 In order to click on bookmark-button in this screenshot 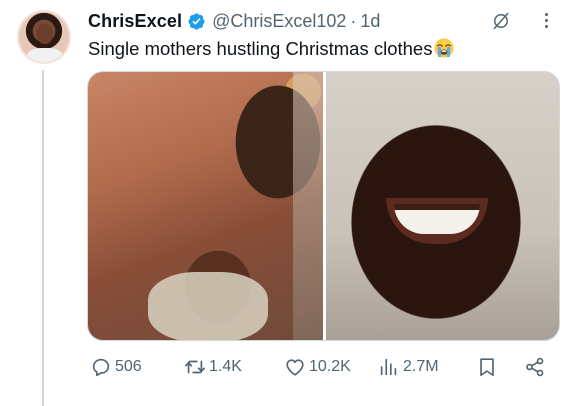, I will do `click(487, 367)`.